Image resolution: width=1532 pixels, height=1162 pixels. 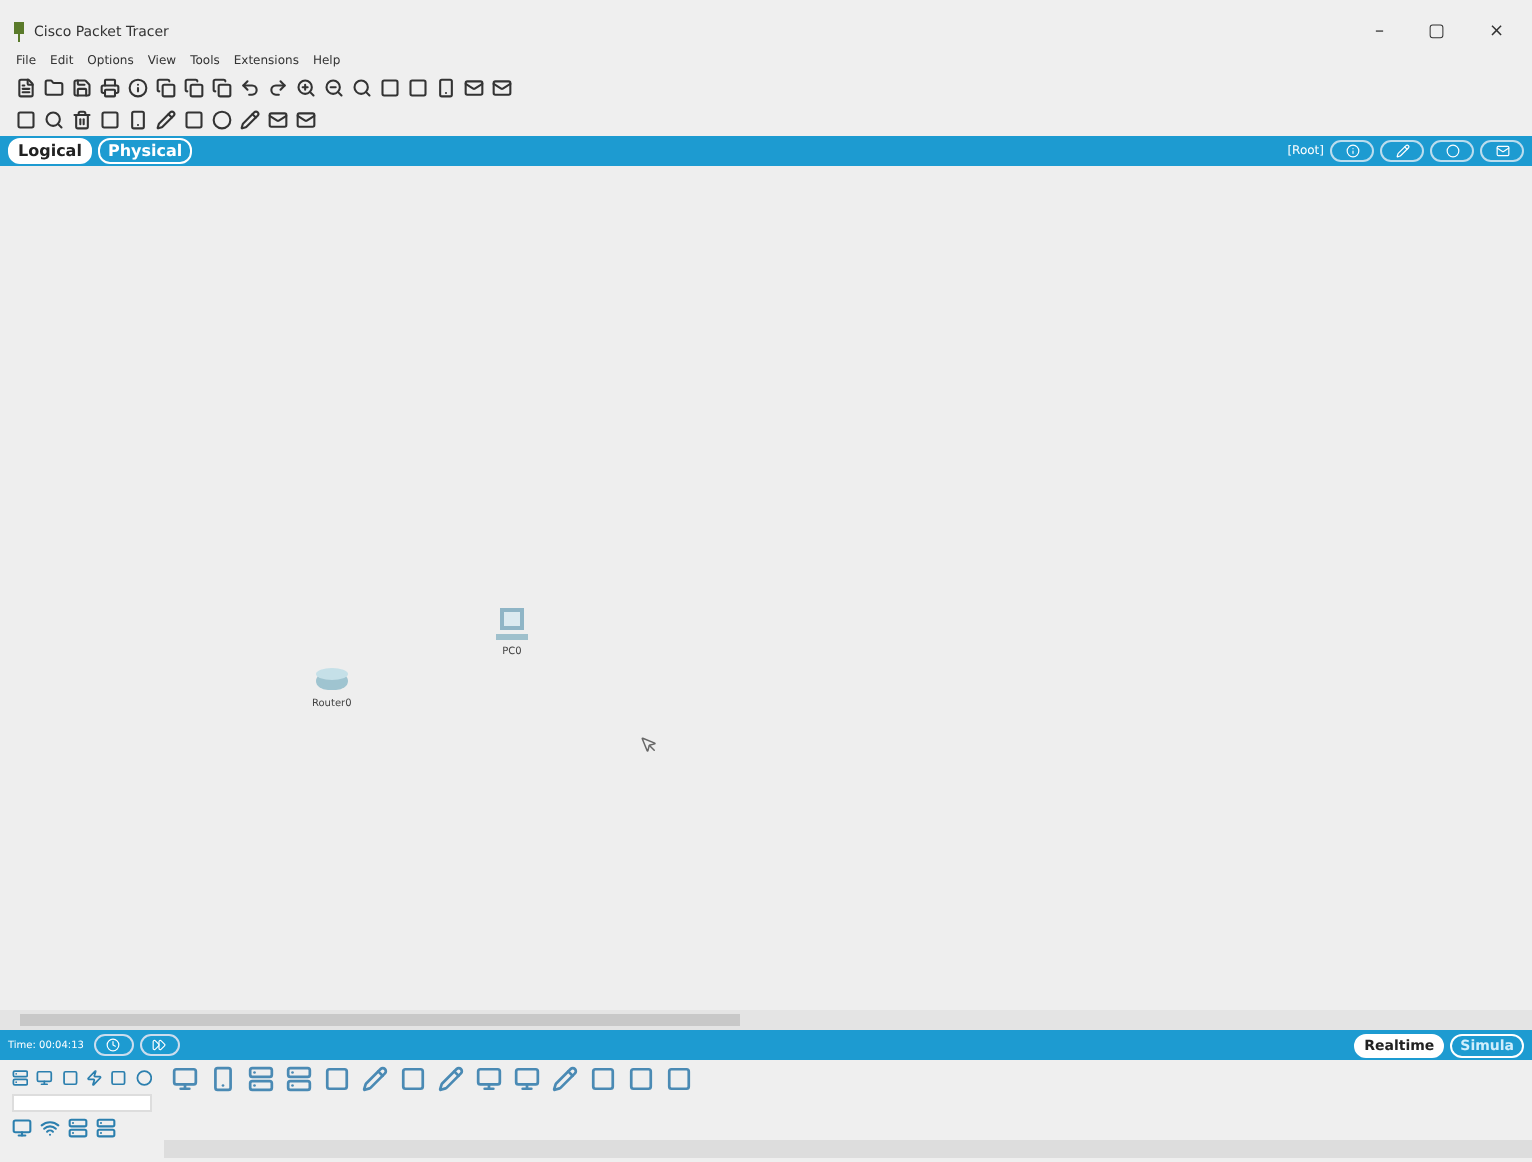 What do you see at coordinates (1496, 32) in the screenshot?
I see `window-control: ×` at bounding box center [1496, 32].